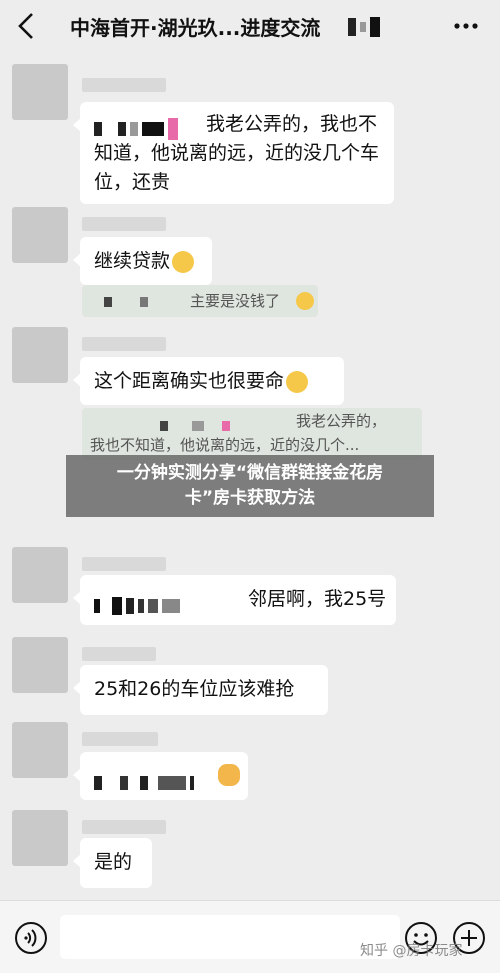 This screenshot has width=500, height=973. I want to click on watermark: 知乎 @房卡玩家, so click(411, 951).